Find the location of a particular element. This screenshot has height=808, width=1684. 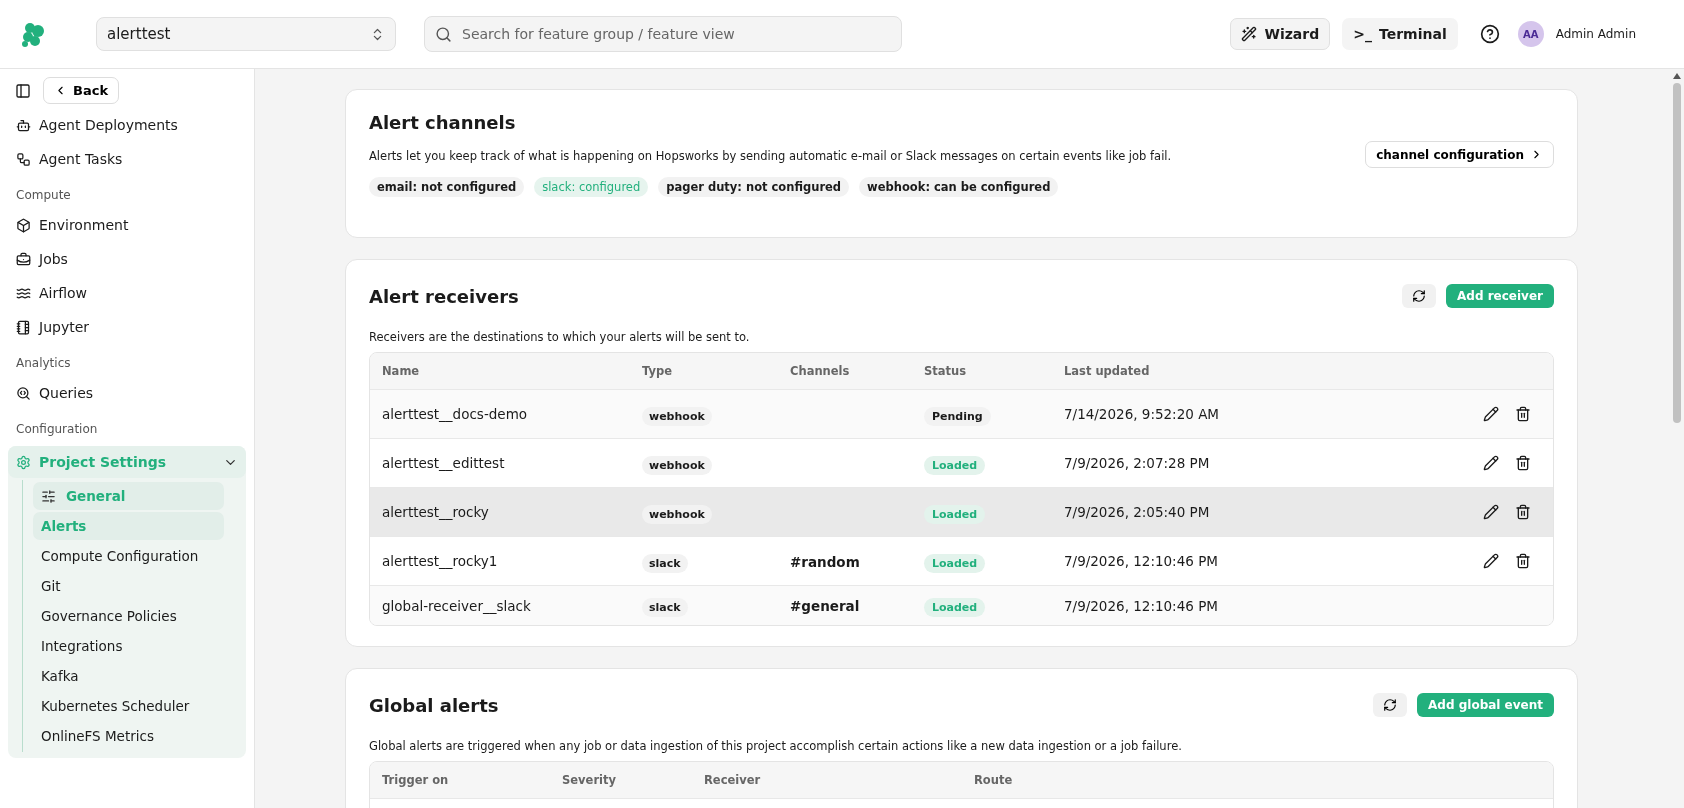

column-header: Last updated is located at coordinates (1107, 371).